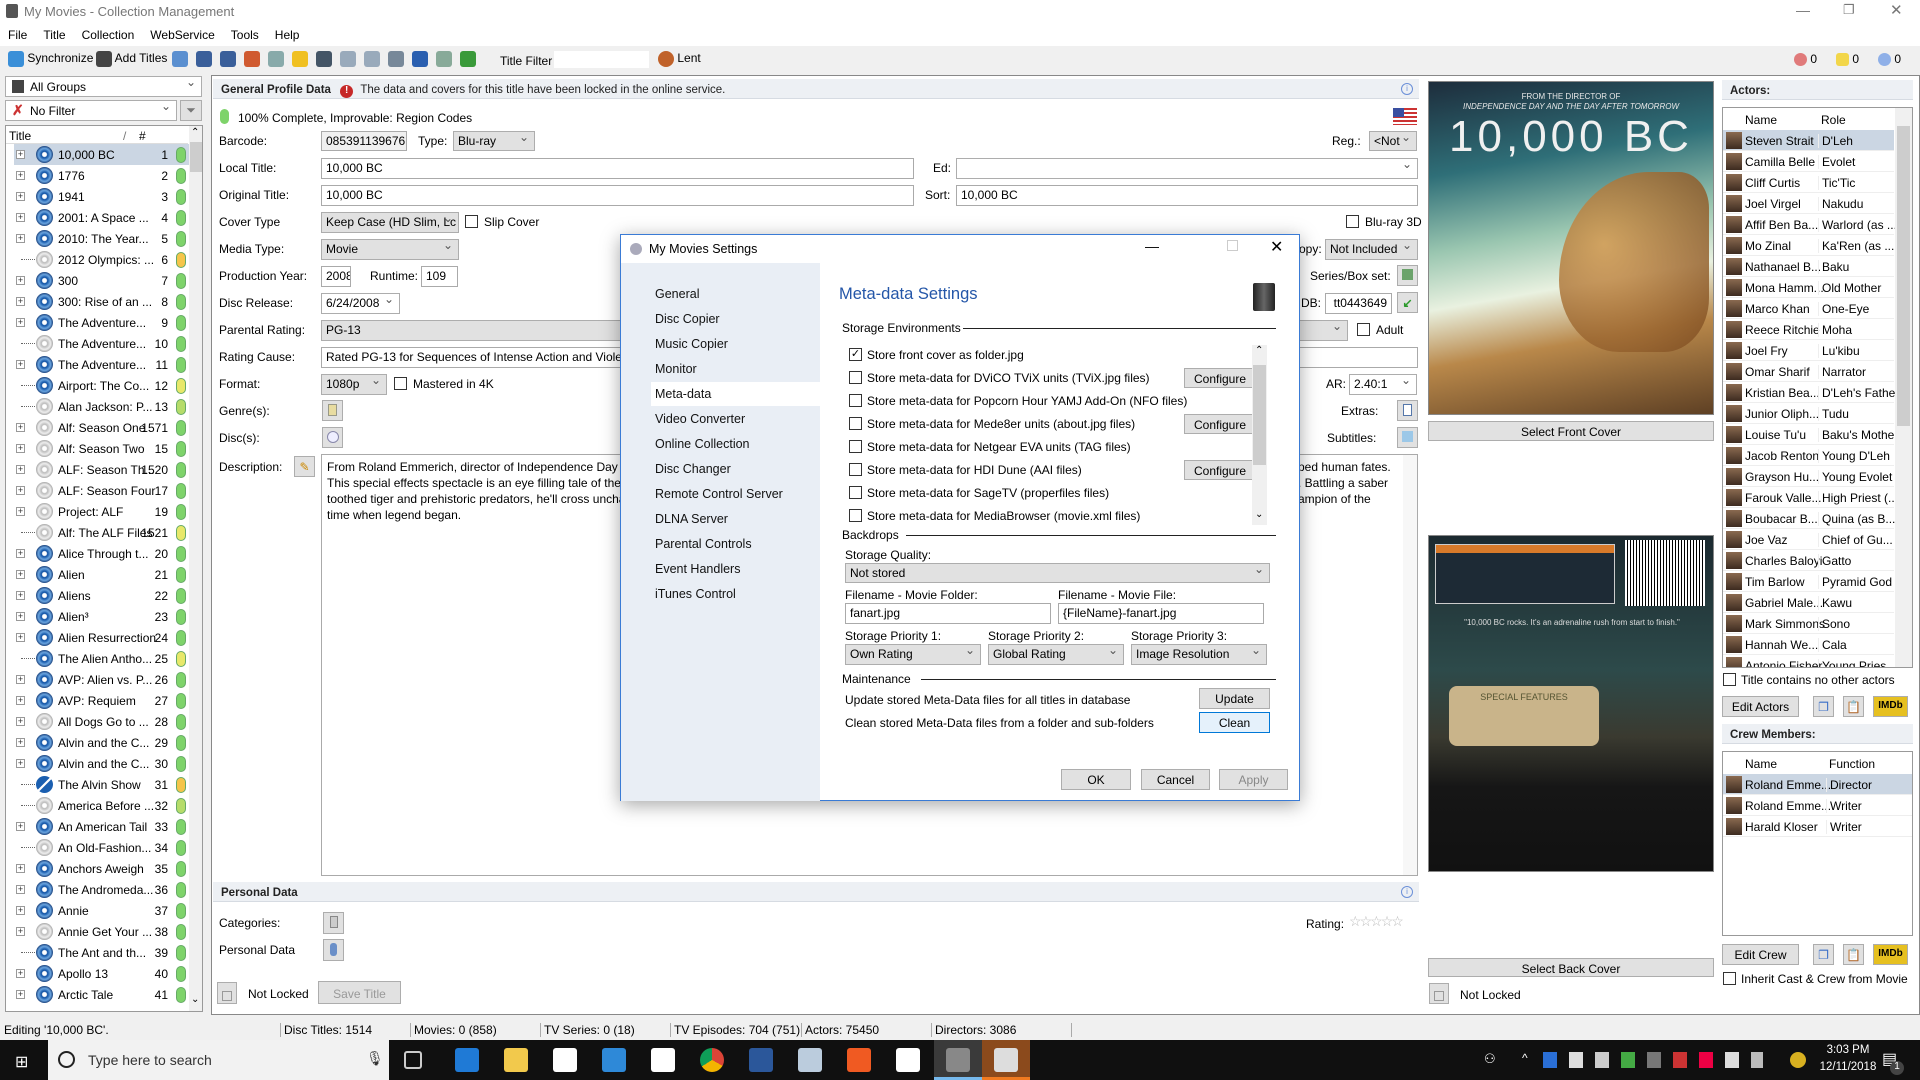  Describe the element at coordinates (697, 569) in the screenshot. I see `nav-item-event-handlers: Event Handlers` at that location.